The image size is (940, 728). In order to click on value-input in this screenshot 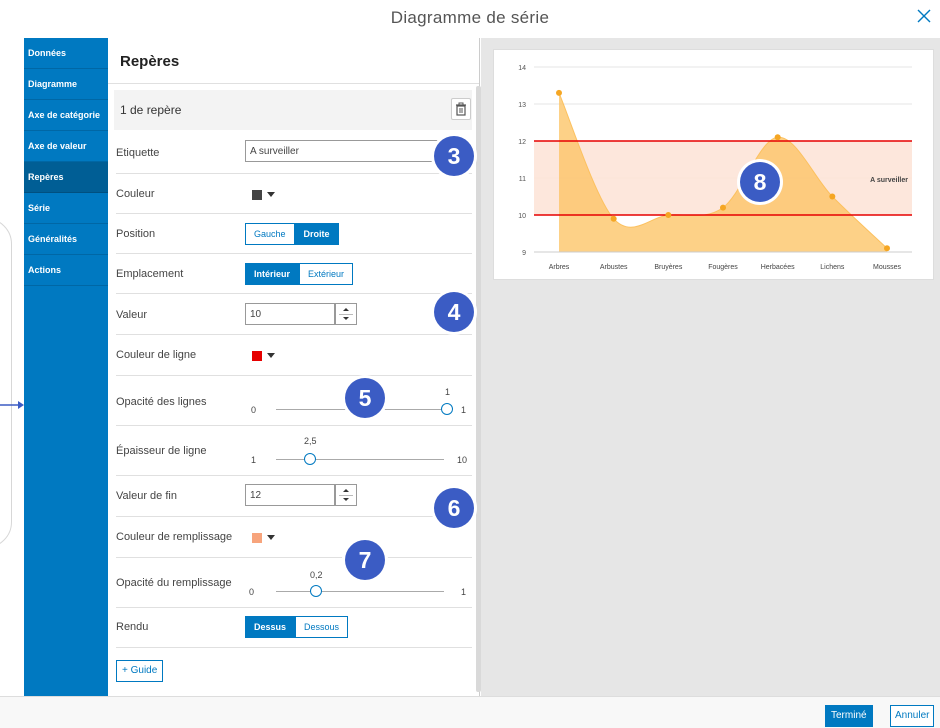, I will do `click(290, 314)`.